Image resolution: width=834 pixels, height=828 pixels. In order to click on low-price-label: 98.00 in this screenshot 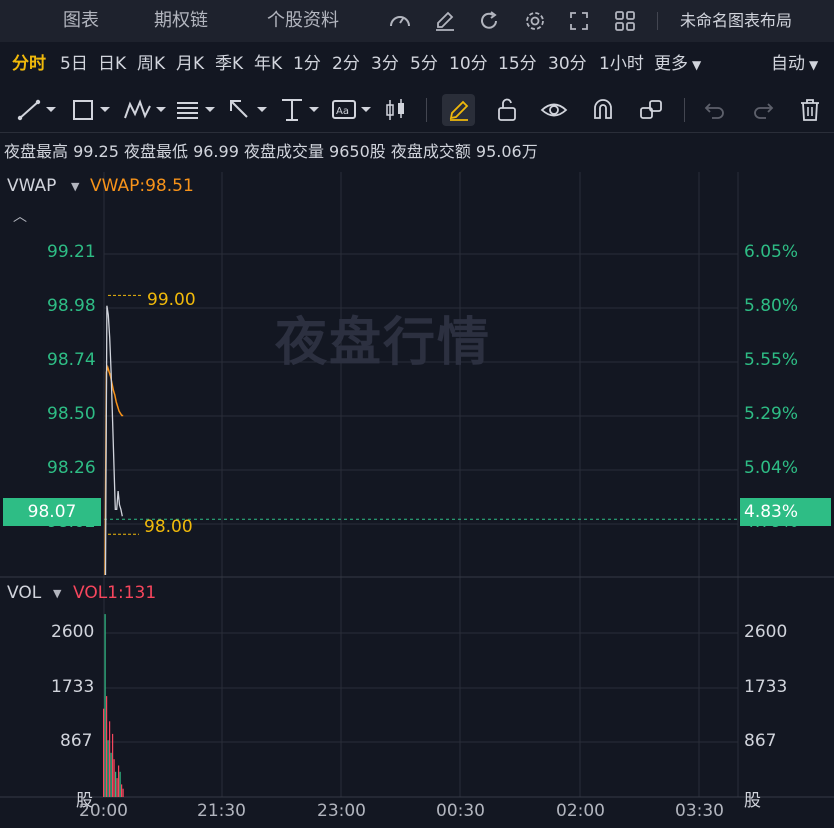, I will do `click(168, 527)`.